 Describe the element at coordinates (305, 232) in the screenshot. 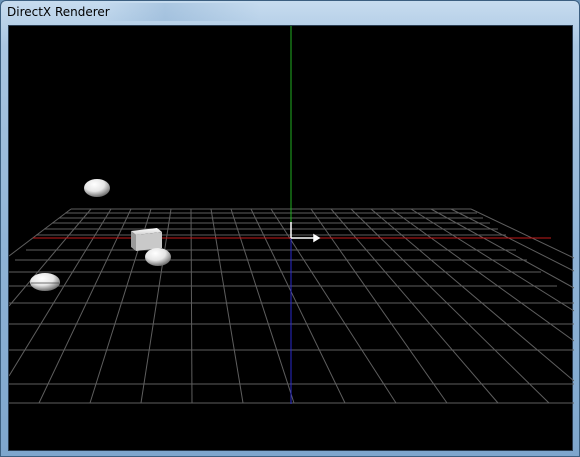

I see `origin-gizmo` at that location.